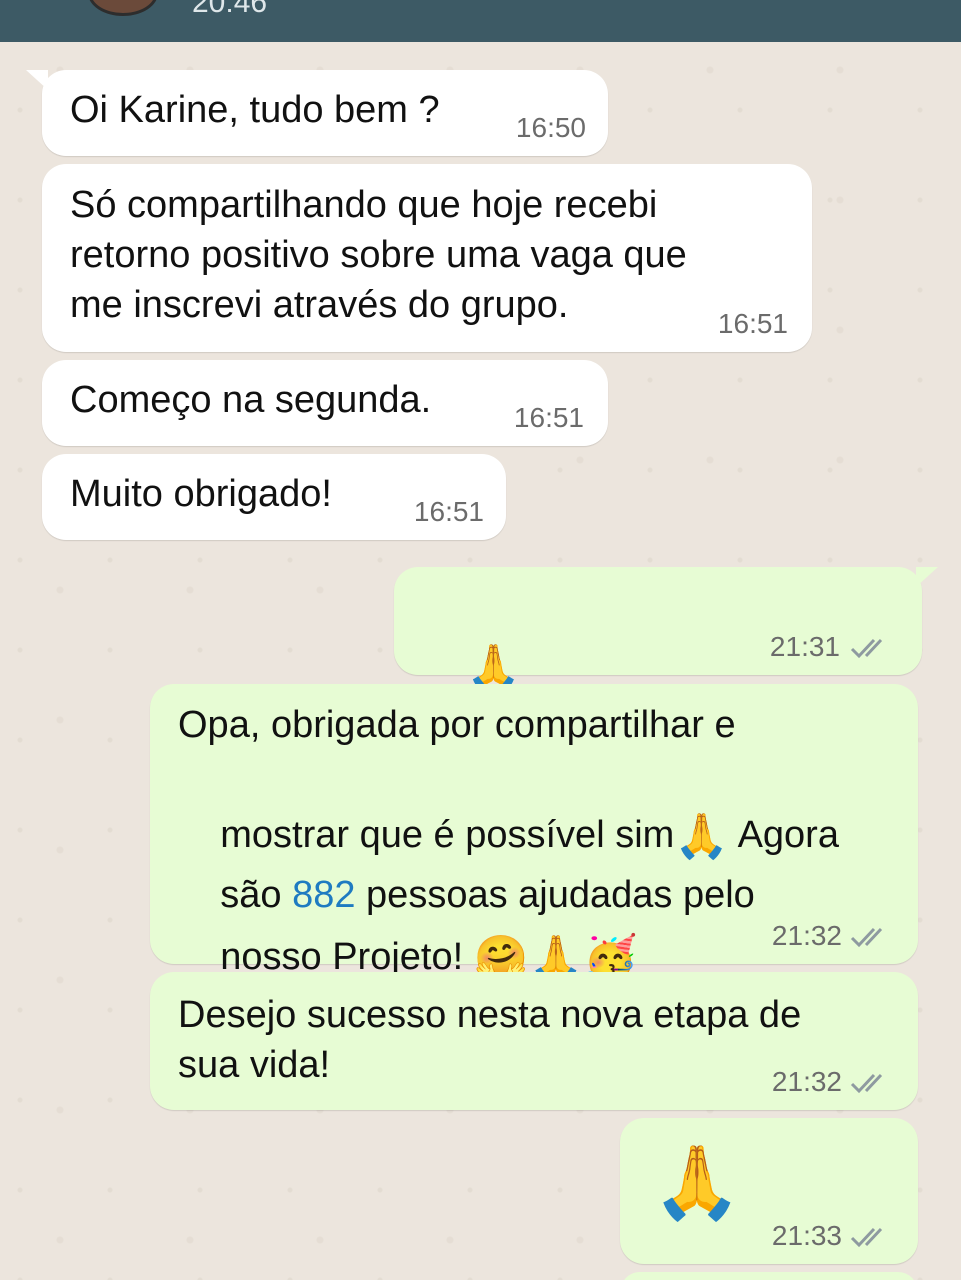 The width and height of the screenshot is (961, 1280). What do you see at coordinates (123, 8) in the screenshot?
I see `avatar` at bounding box center [123, 8].